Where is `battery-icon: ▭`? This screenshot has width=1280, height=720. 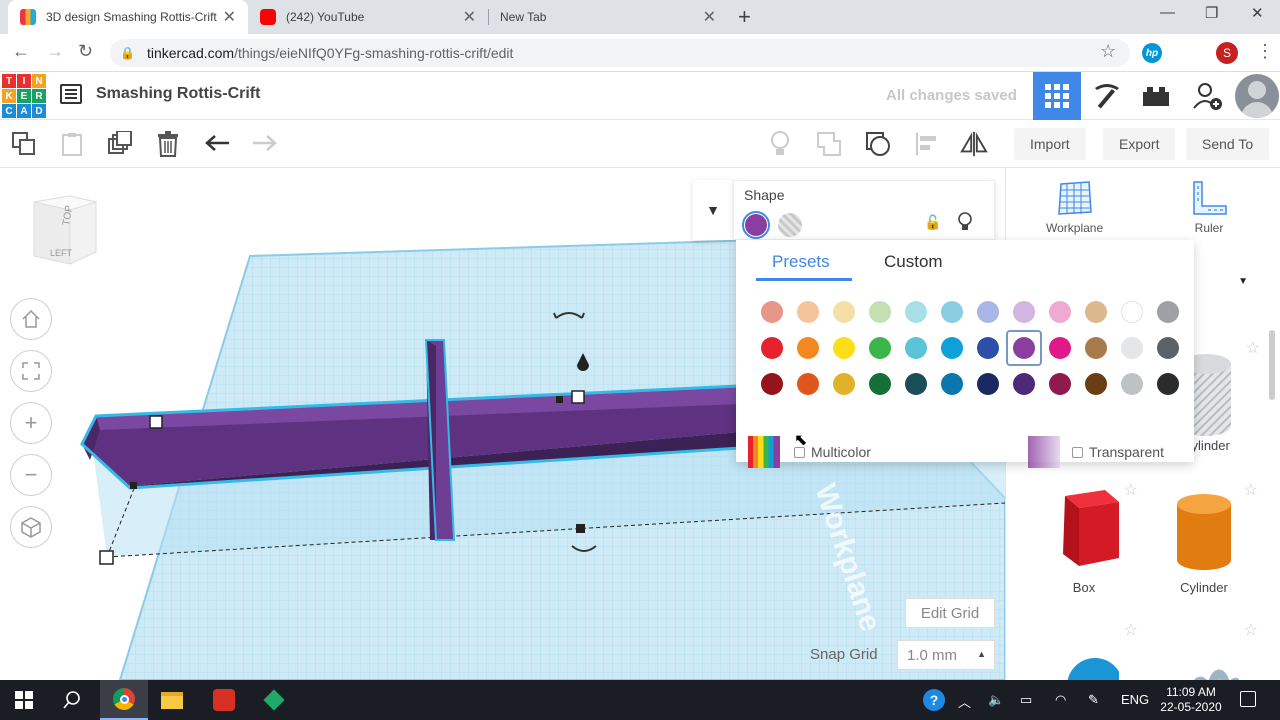
battery-icon: ▭ is located at coordinates (1026, 700).